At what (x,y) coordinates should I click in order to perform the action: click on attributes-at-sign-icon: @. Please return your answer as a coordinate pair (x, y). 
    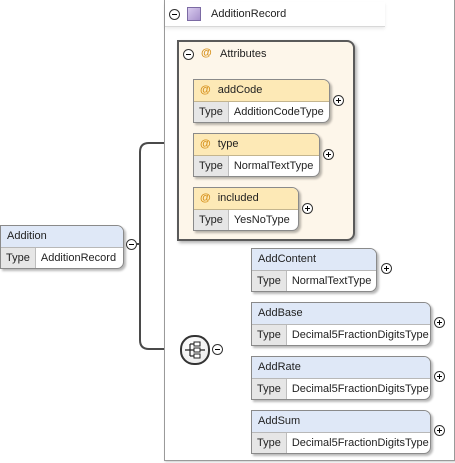
    Looking at the image, I should click on (206, 53).